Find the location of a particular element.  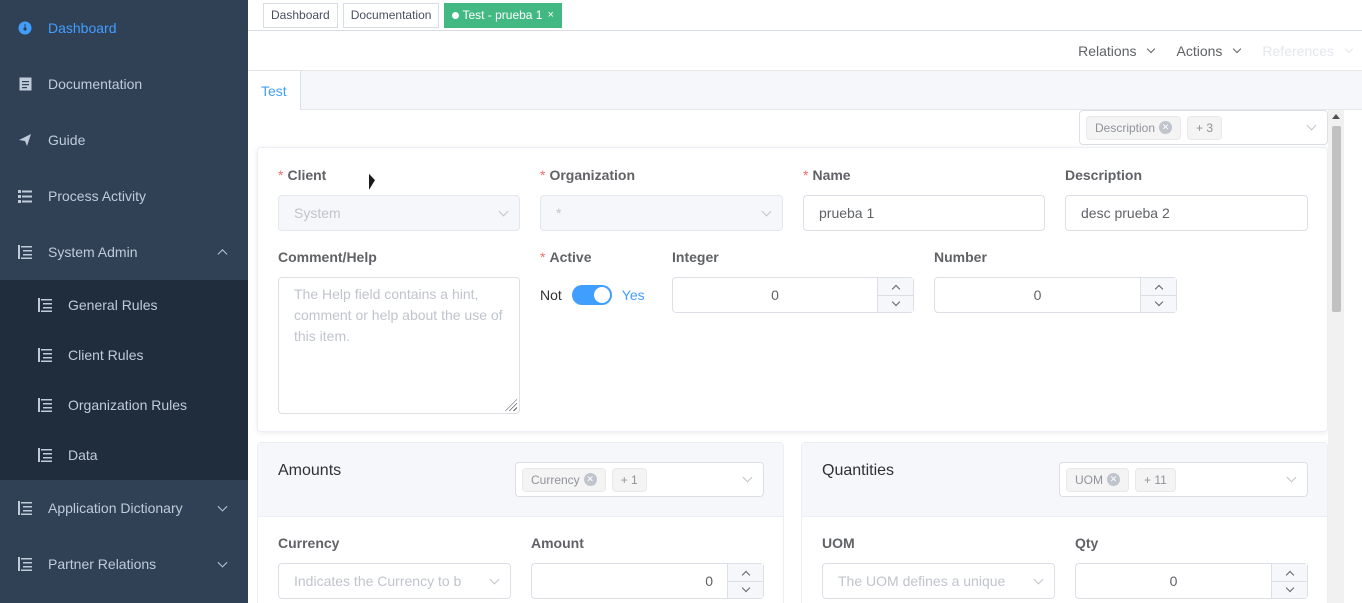

close-icon: × is located at coordinates (550, 15).